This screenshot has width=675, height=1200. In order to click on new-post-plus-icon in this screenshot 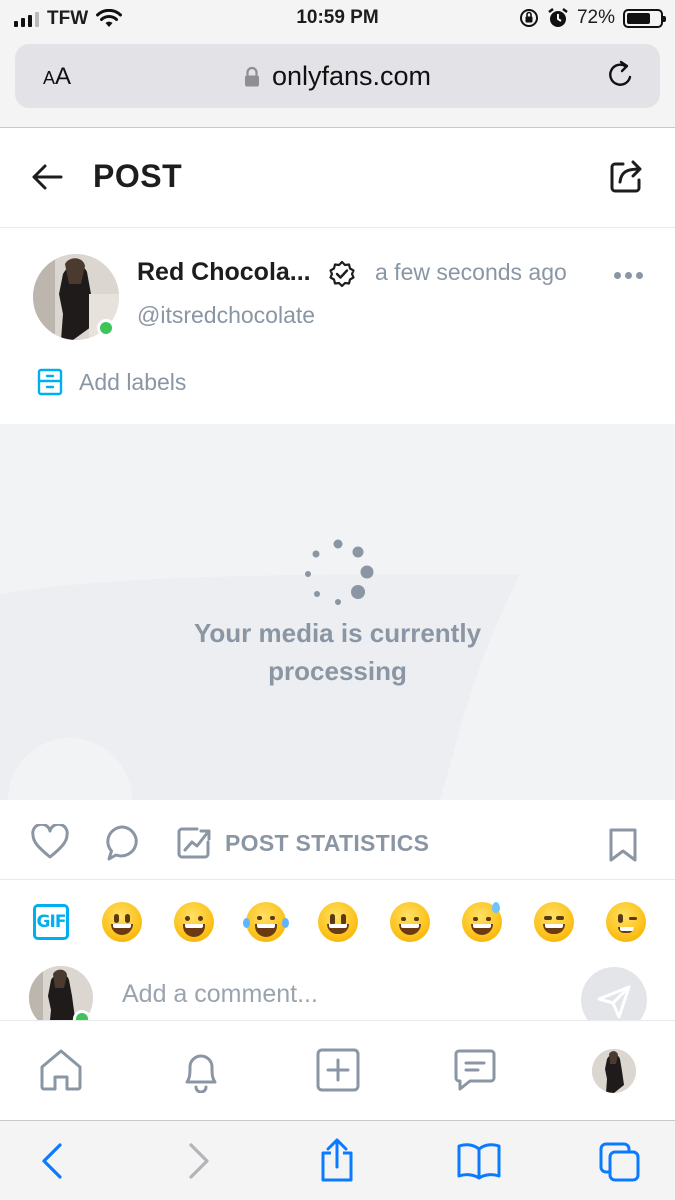, I will do `click(338, 1070)`.